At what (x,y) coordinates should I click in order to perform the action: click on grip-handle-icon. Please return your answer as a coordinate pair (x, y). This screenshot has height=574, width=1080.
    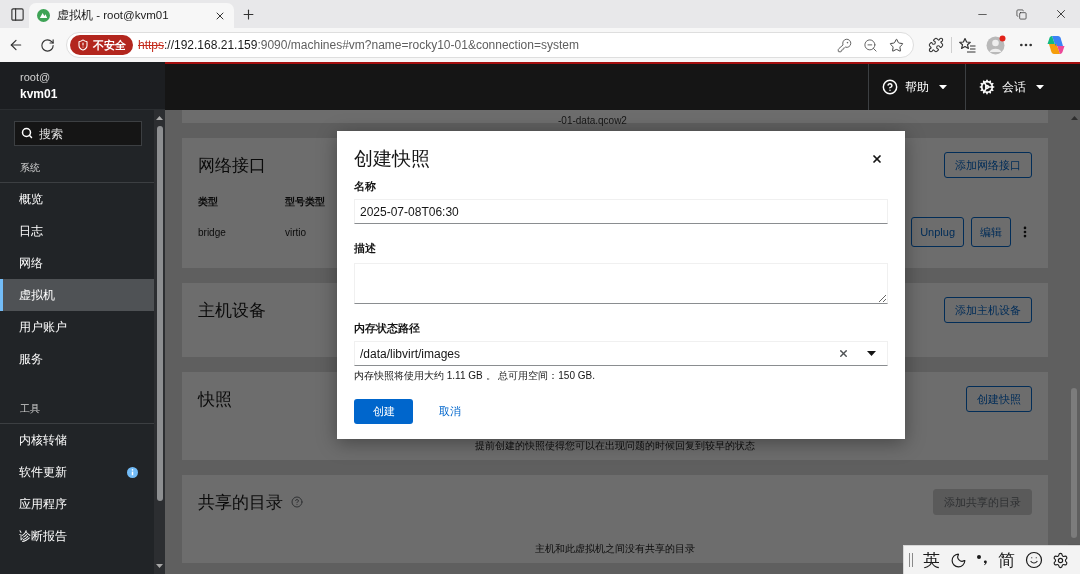
    Looking at the image, I should click on (911, 560).